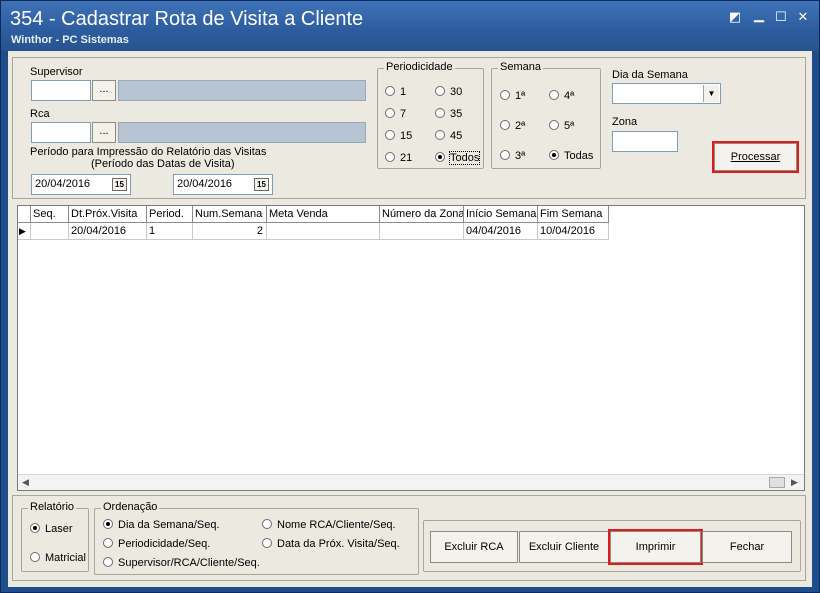 The height and width of the screenshot is (593, 820). I want to click on option-label: 5ª, so click(569, 126).